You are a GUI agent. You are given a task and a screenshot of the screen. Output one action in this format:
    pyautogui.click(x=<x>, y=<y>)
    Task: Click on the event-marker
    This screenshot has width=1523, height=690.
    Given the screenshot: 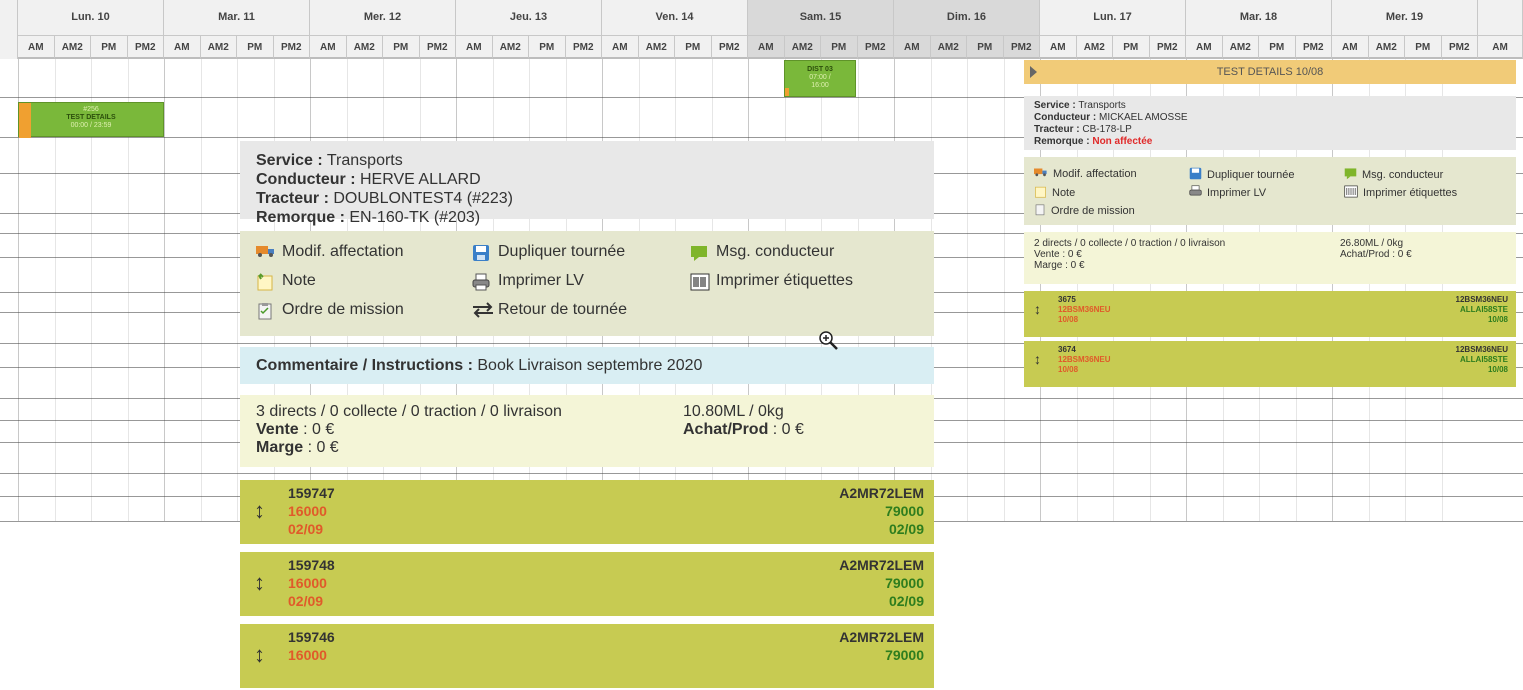 What is the action you would take?
    pyautogui.click(x=25, y=120)
    